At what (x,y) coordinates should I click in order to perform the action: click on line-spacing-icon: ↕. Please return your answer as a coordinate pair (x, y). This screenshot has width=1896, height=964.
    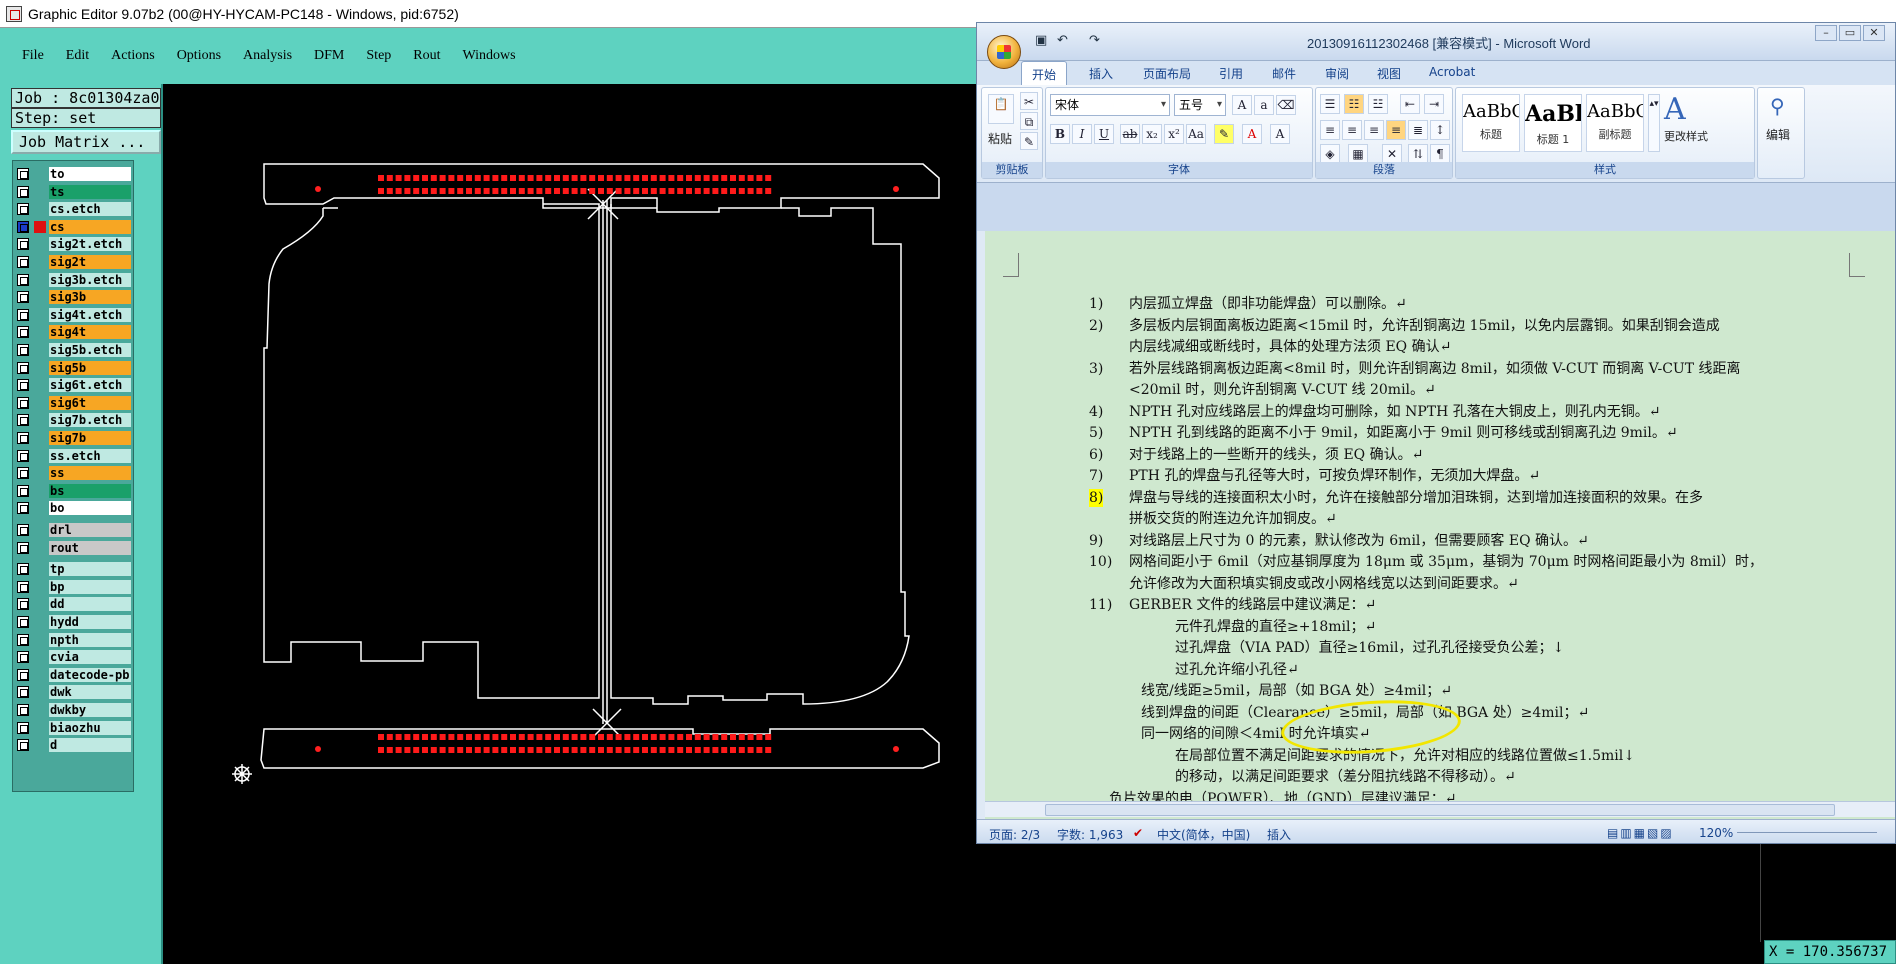
    Looking at the image, I should click on (1440, 130).